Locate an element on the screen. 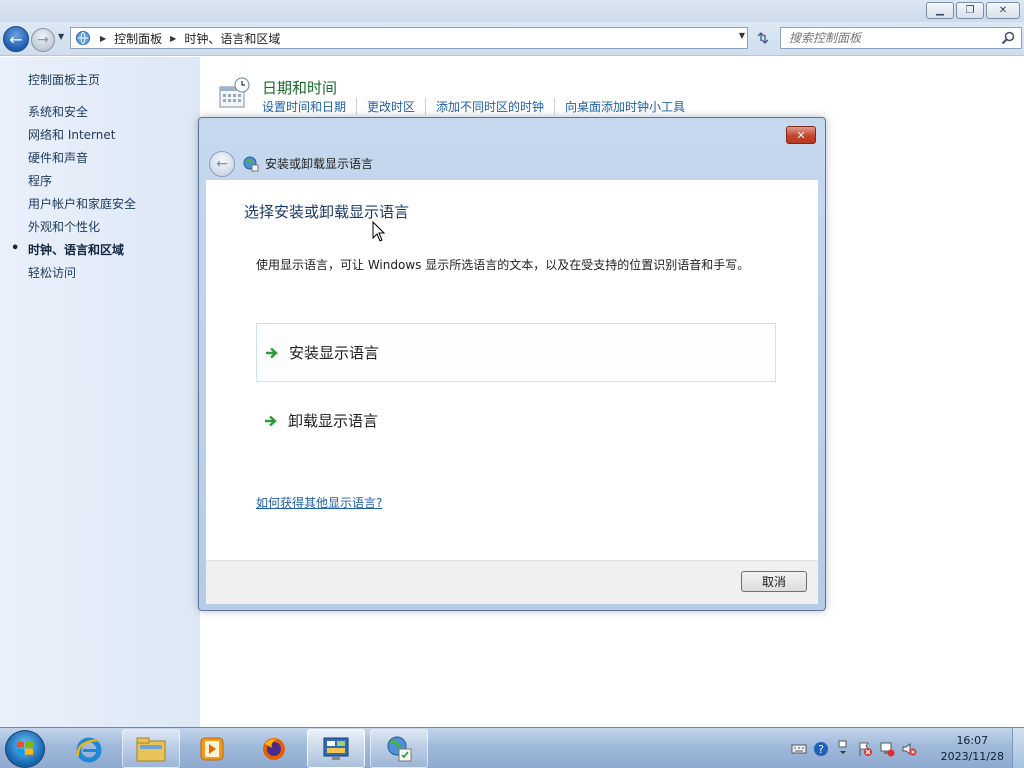 This screenshot has width=1024, height=768. control-panel-home-link: 控制面板主页 is located at coordinates (64, 79).